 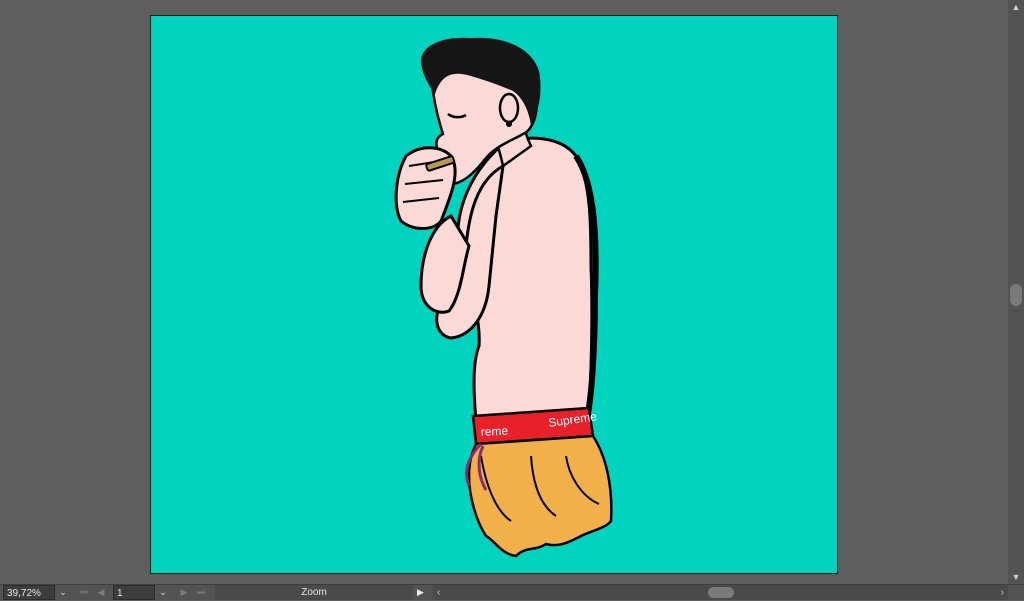 What do you see at coordinates (438, 592) in the screenshot?
I see `scroll-left-icon: ‹` at bounding box center [438, 592].